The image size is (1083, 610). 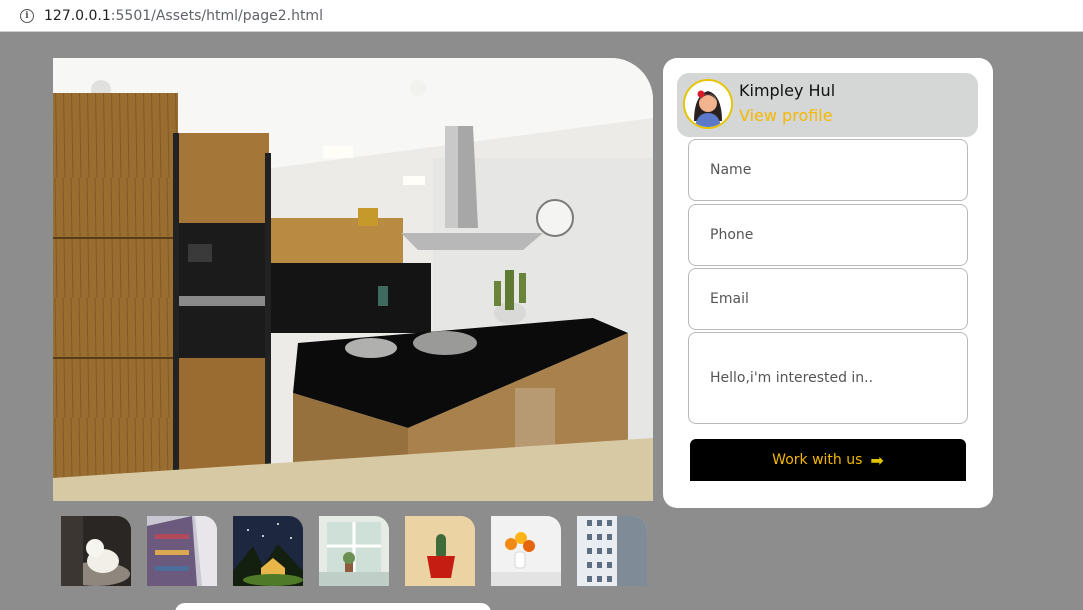 I want to click on thumbnail-flower-vase, so click(x=526, y=551).